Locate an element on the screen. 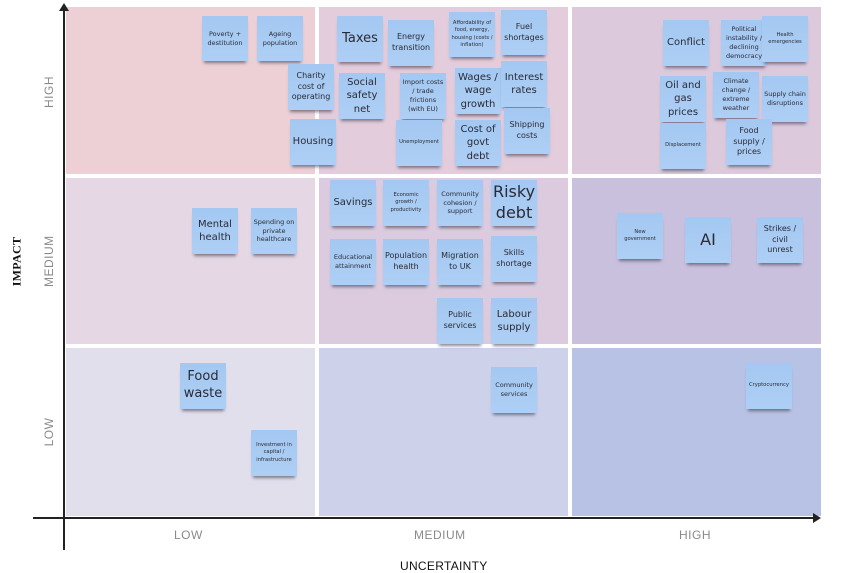  sticky-note: Investment in capital / infrastructure is located at coordinates (274, 453).